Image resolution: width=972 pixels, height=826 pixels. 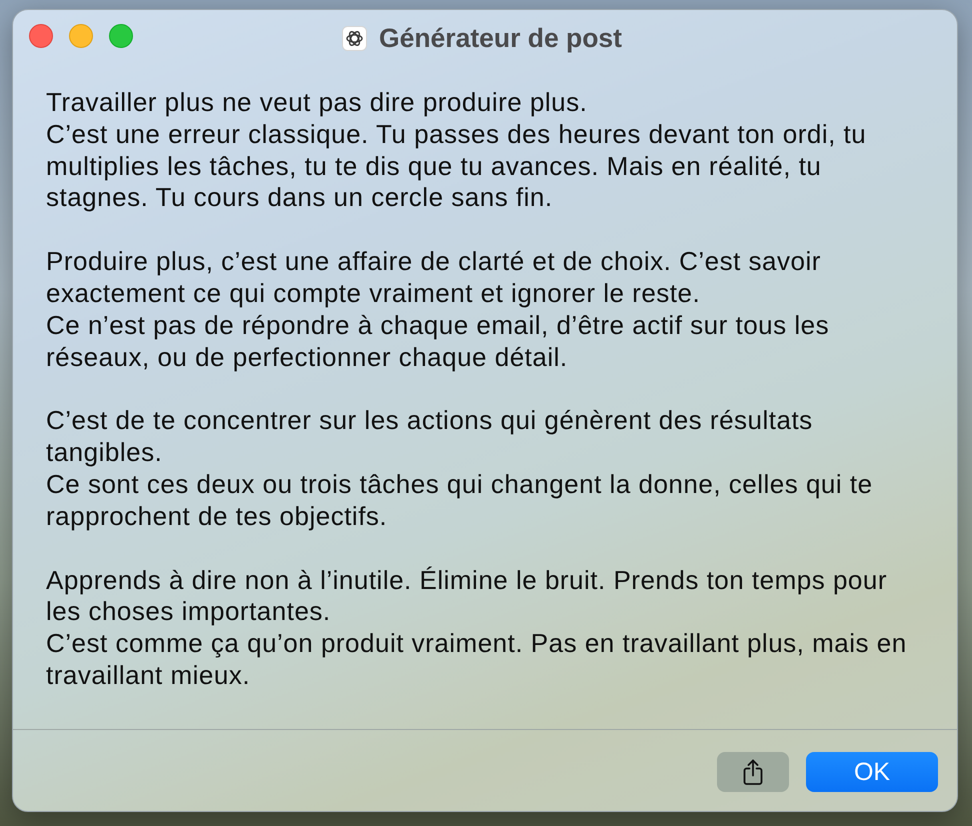 I want to click on paragraph-text: C’est une erreur classique. Tu passes des heures devant ton ordi, tu multiplies les tâches, tu te dis que tu avances. Mais en réalité, tu stagnes. Tu cours dans un cercle sans fin., so click(x=457, y=166).